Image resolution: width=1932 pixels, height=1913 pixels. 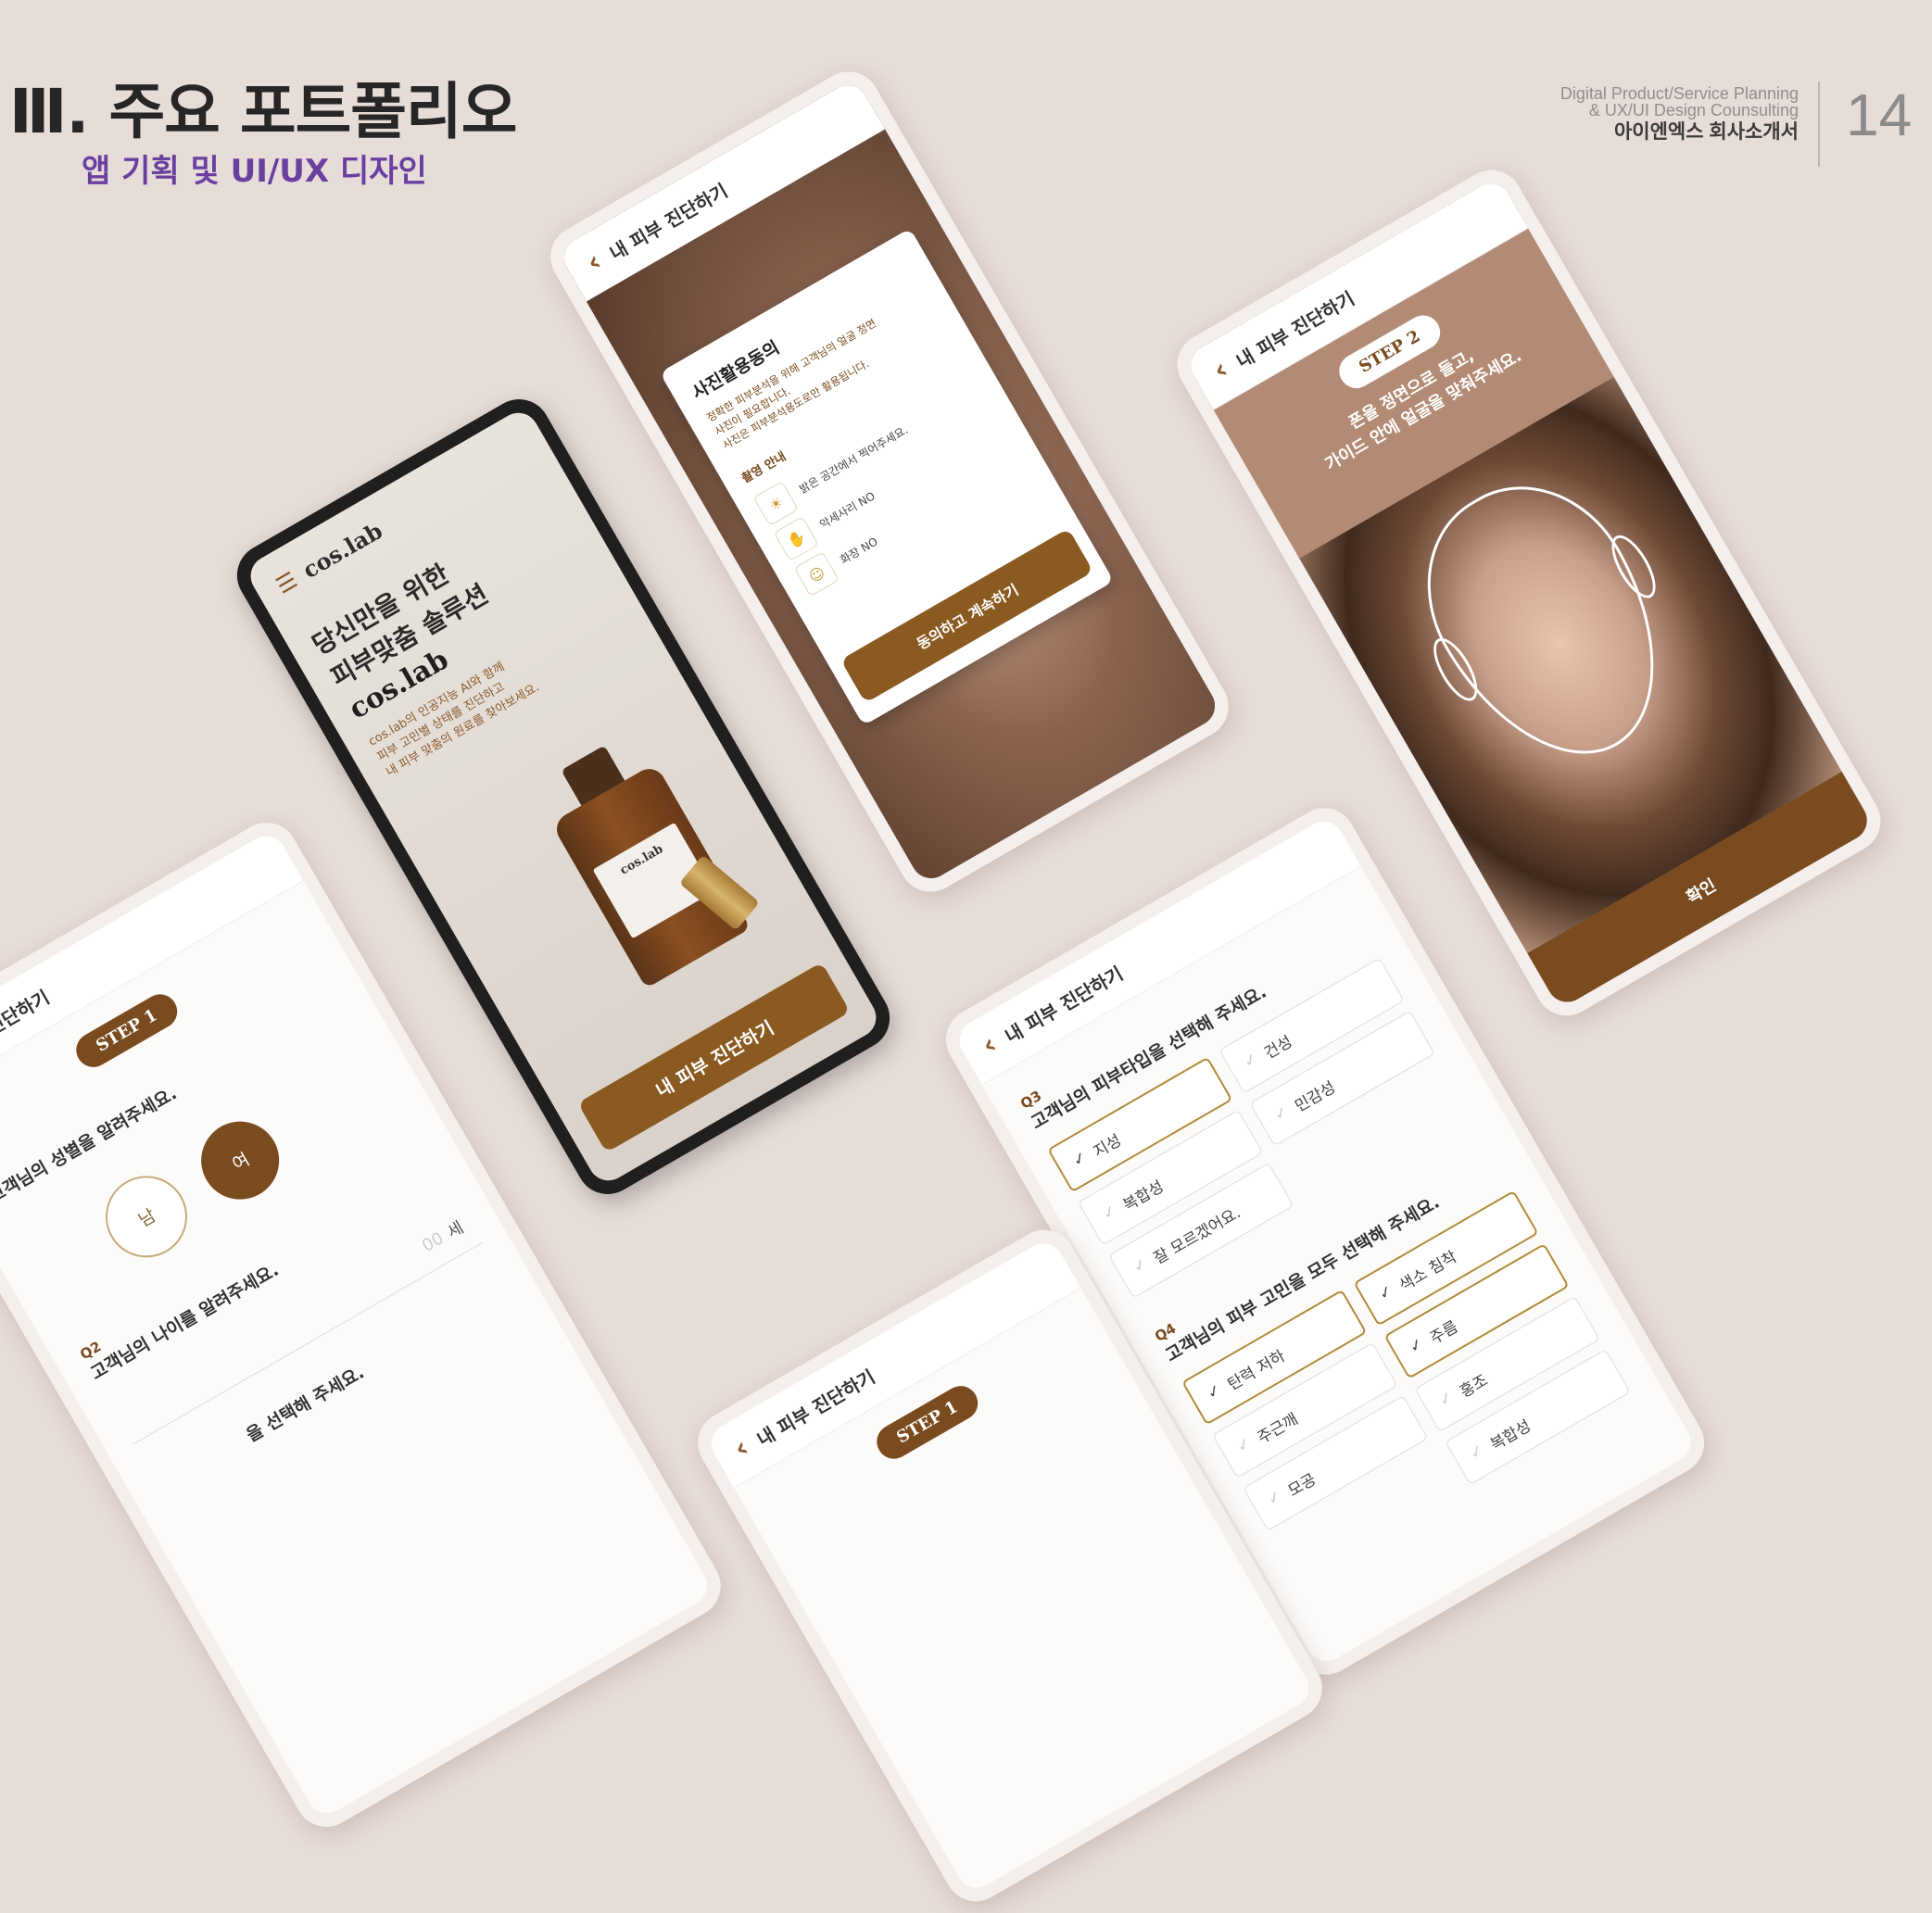 What do you see at coordinates (456, 1230) in the screenshot?
I see `age-unit: 세` at bounding box center [456, 1230].